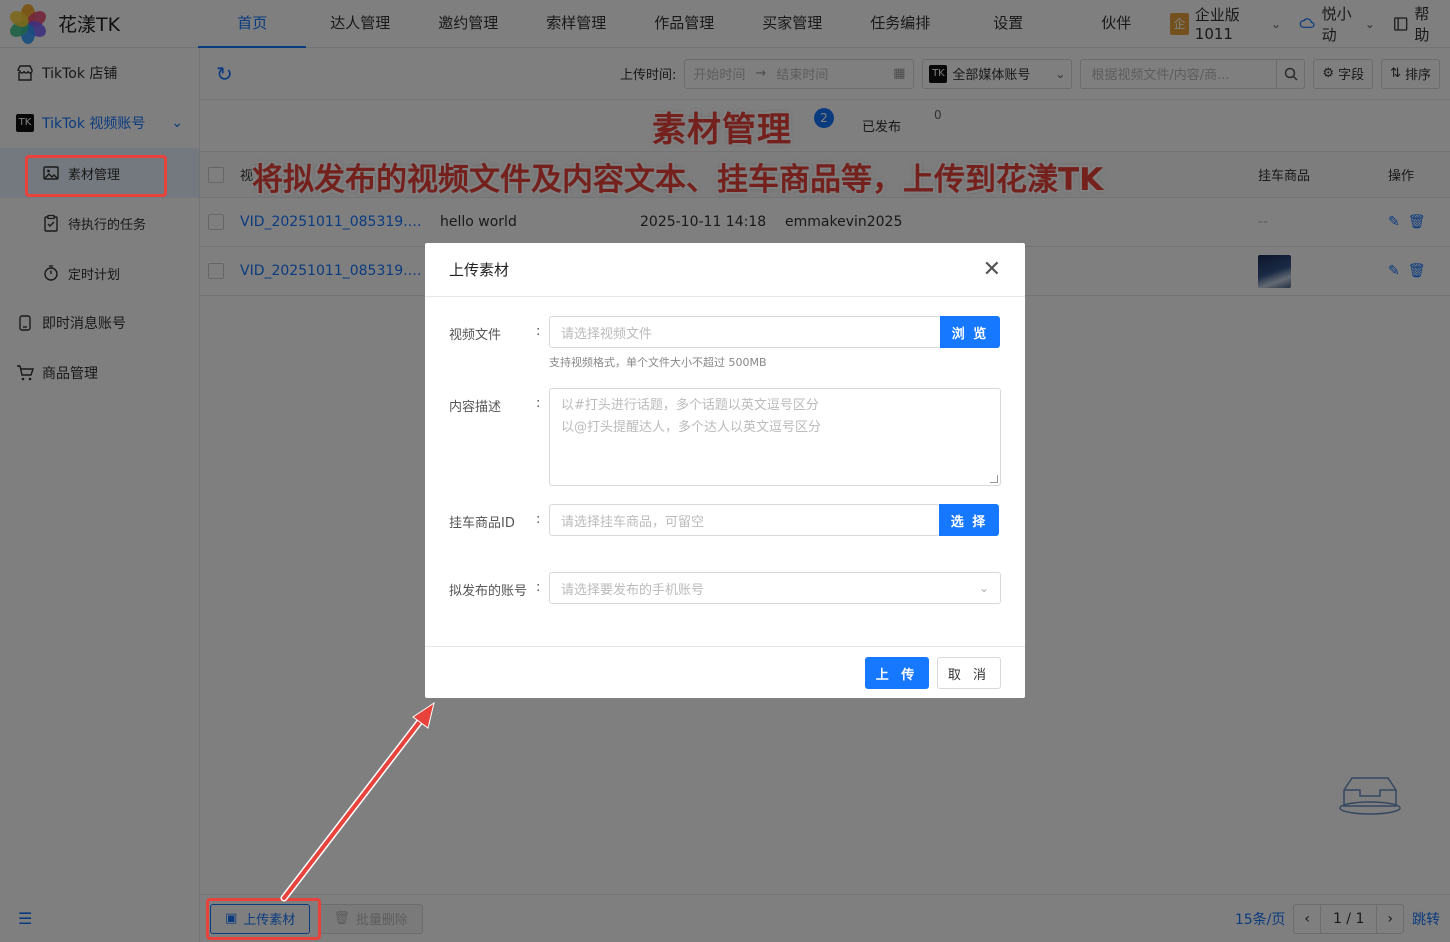 Image resolution: width=1450 pixels, height=942 pixels. I want to click on dialog-header: 上传素材 ✕, so click(725, 270).